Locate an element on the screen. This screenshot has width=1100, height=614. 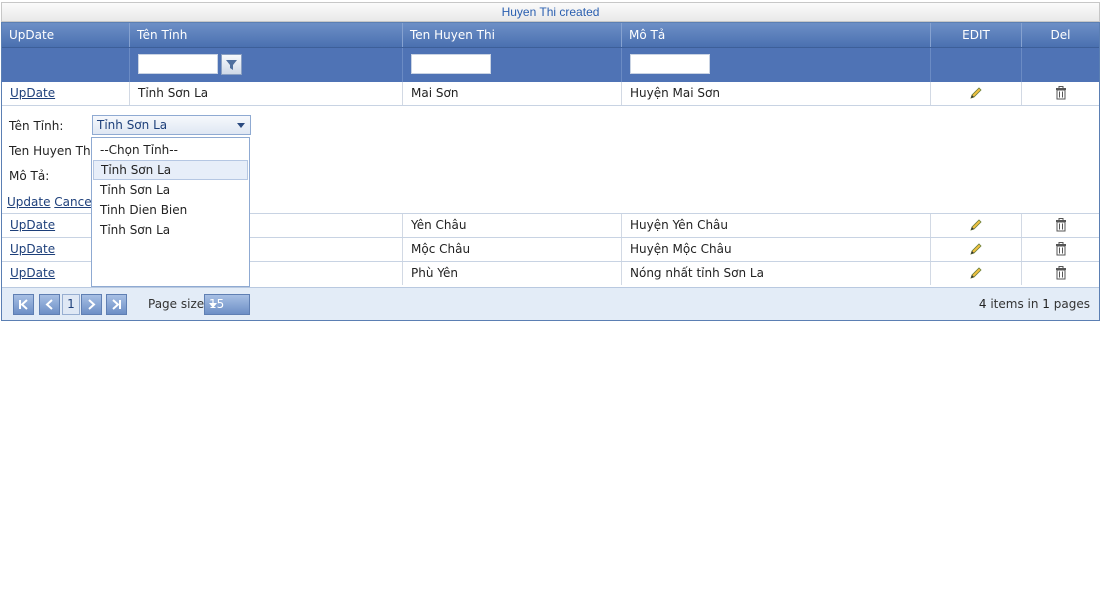
cell-mo-ta: Huyện Mai Sơn is located at coordinates (776, 93).